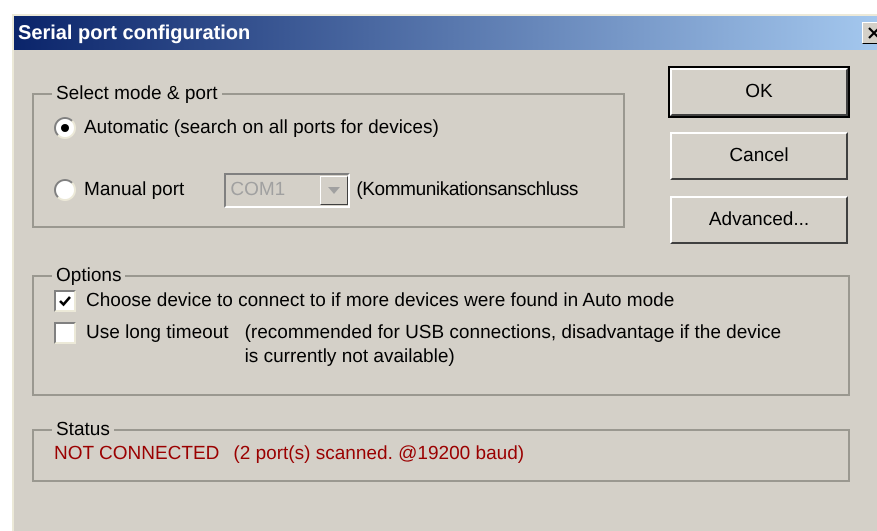  What do you see at coordinates (759, 156) in the screenshot?
I see `dialog-button: Cancel` at bounding box center [759, 156].